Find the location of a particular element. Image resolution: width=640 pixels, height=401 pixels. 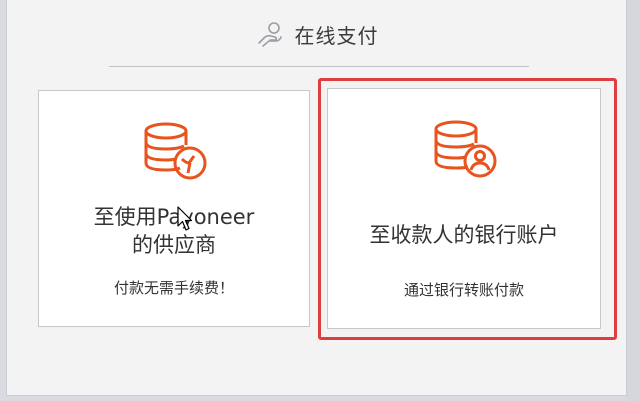

panel-header: 在线支付 is located at coordinates (316, 34).